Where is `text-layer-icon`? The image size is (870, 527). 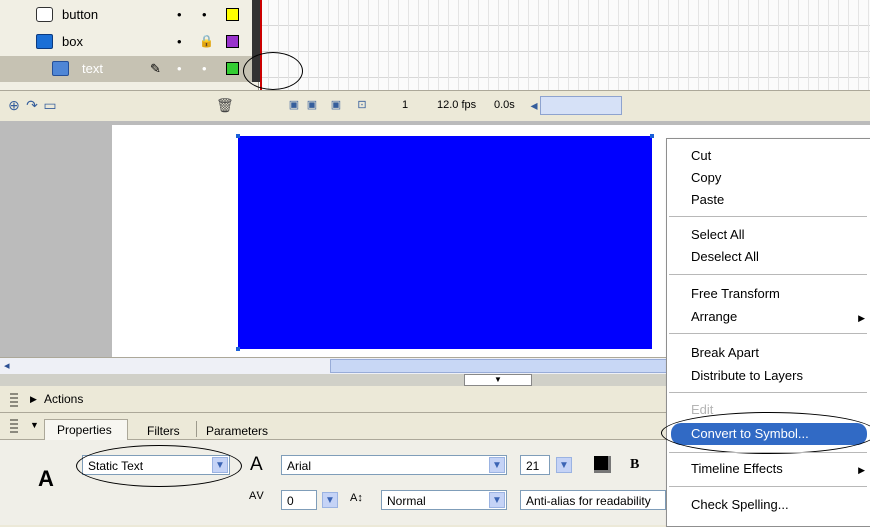
text-layer-icon is located at coordinates (60, 68).